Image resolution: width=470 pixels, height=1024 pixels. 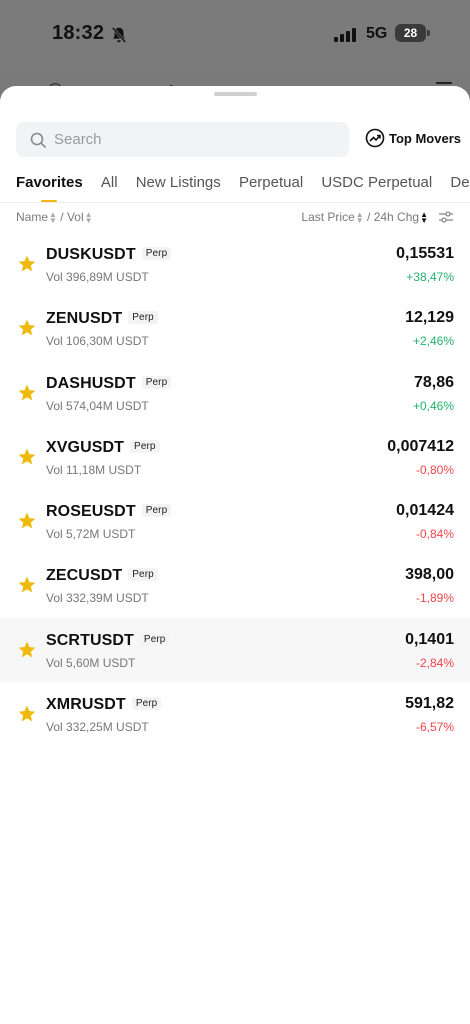 What do you see at coordinates (36, 217) in the screenshot?
I see `sort-name: Name▲ ▼` at bounding box center [36, 217].